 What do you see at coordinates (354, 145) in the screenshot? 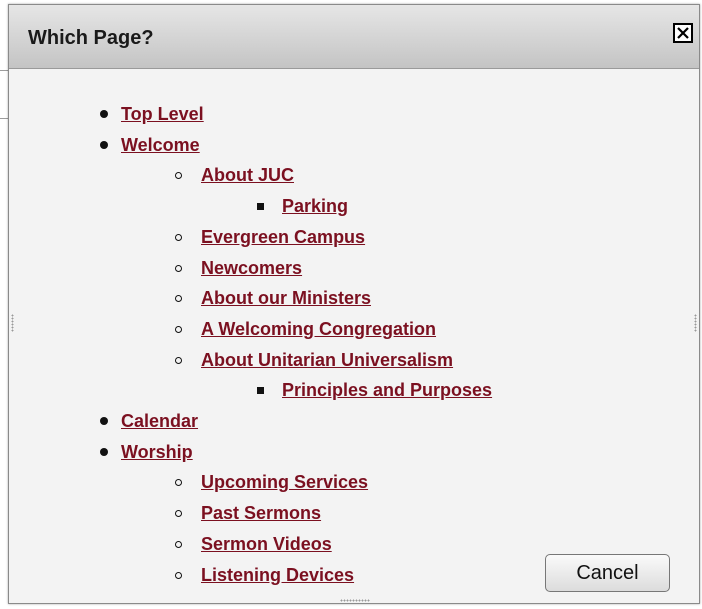
I see `page-list-item: Welcome` at bounding box center [354, 145].